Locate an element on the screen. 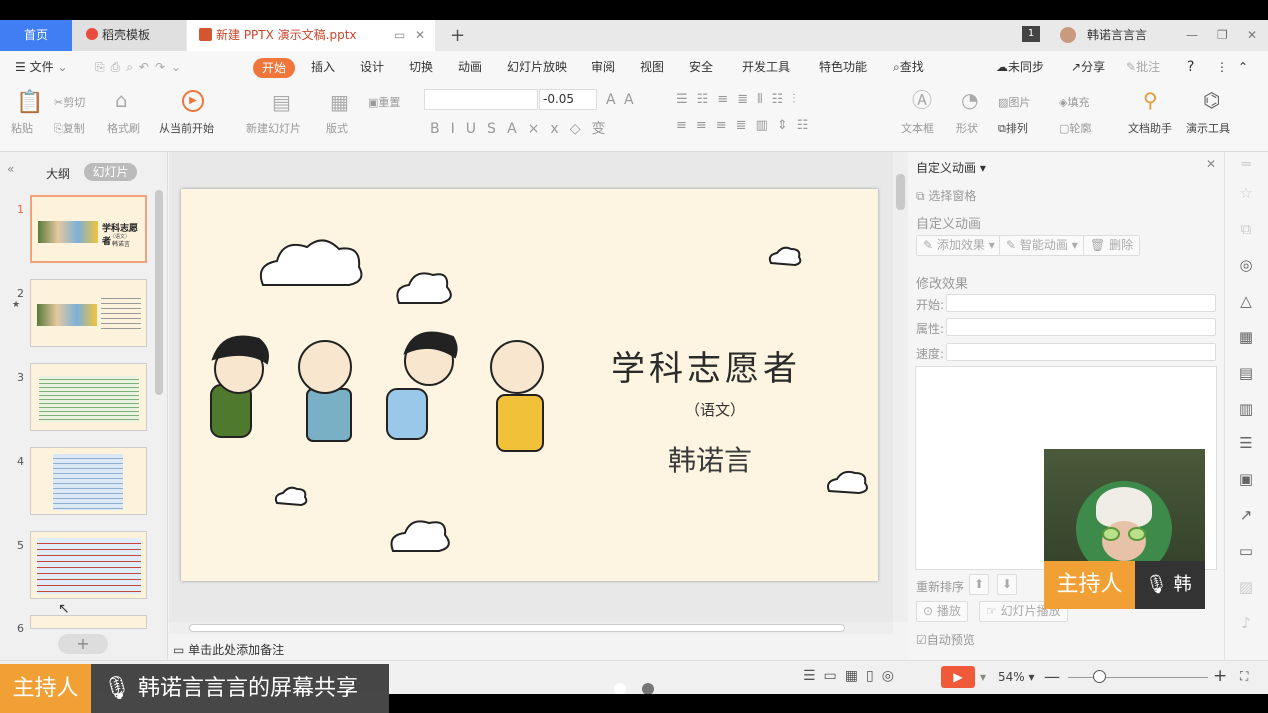  grid-icon: ▤ is located at coordinates (1246, 373).